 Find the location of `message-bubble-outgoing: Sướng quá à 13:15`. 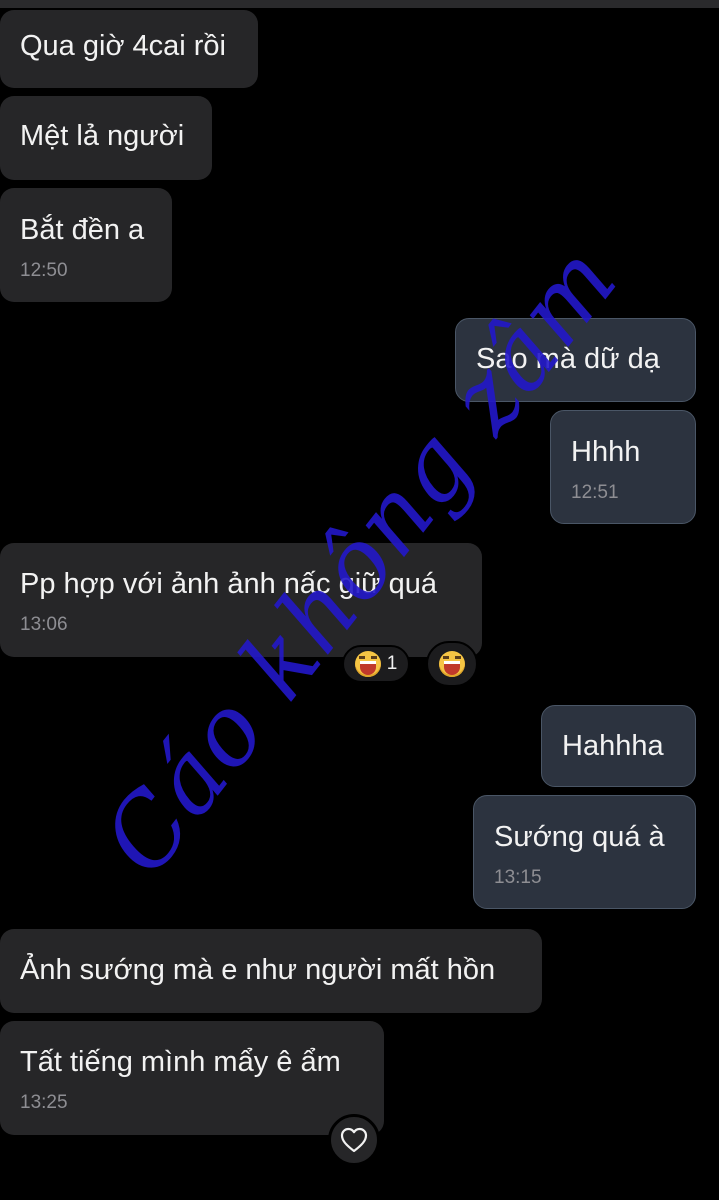

message-bubble-outgoing: Sướng quá à 13:15 is located at coordinates (584, 852).